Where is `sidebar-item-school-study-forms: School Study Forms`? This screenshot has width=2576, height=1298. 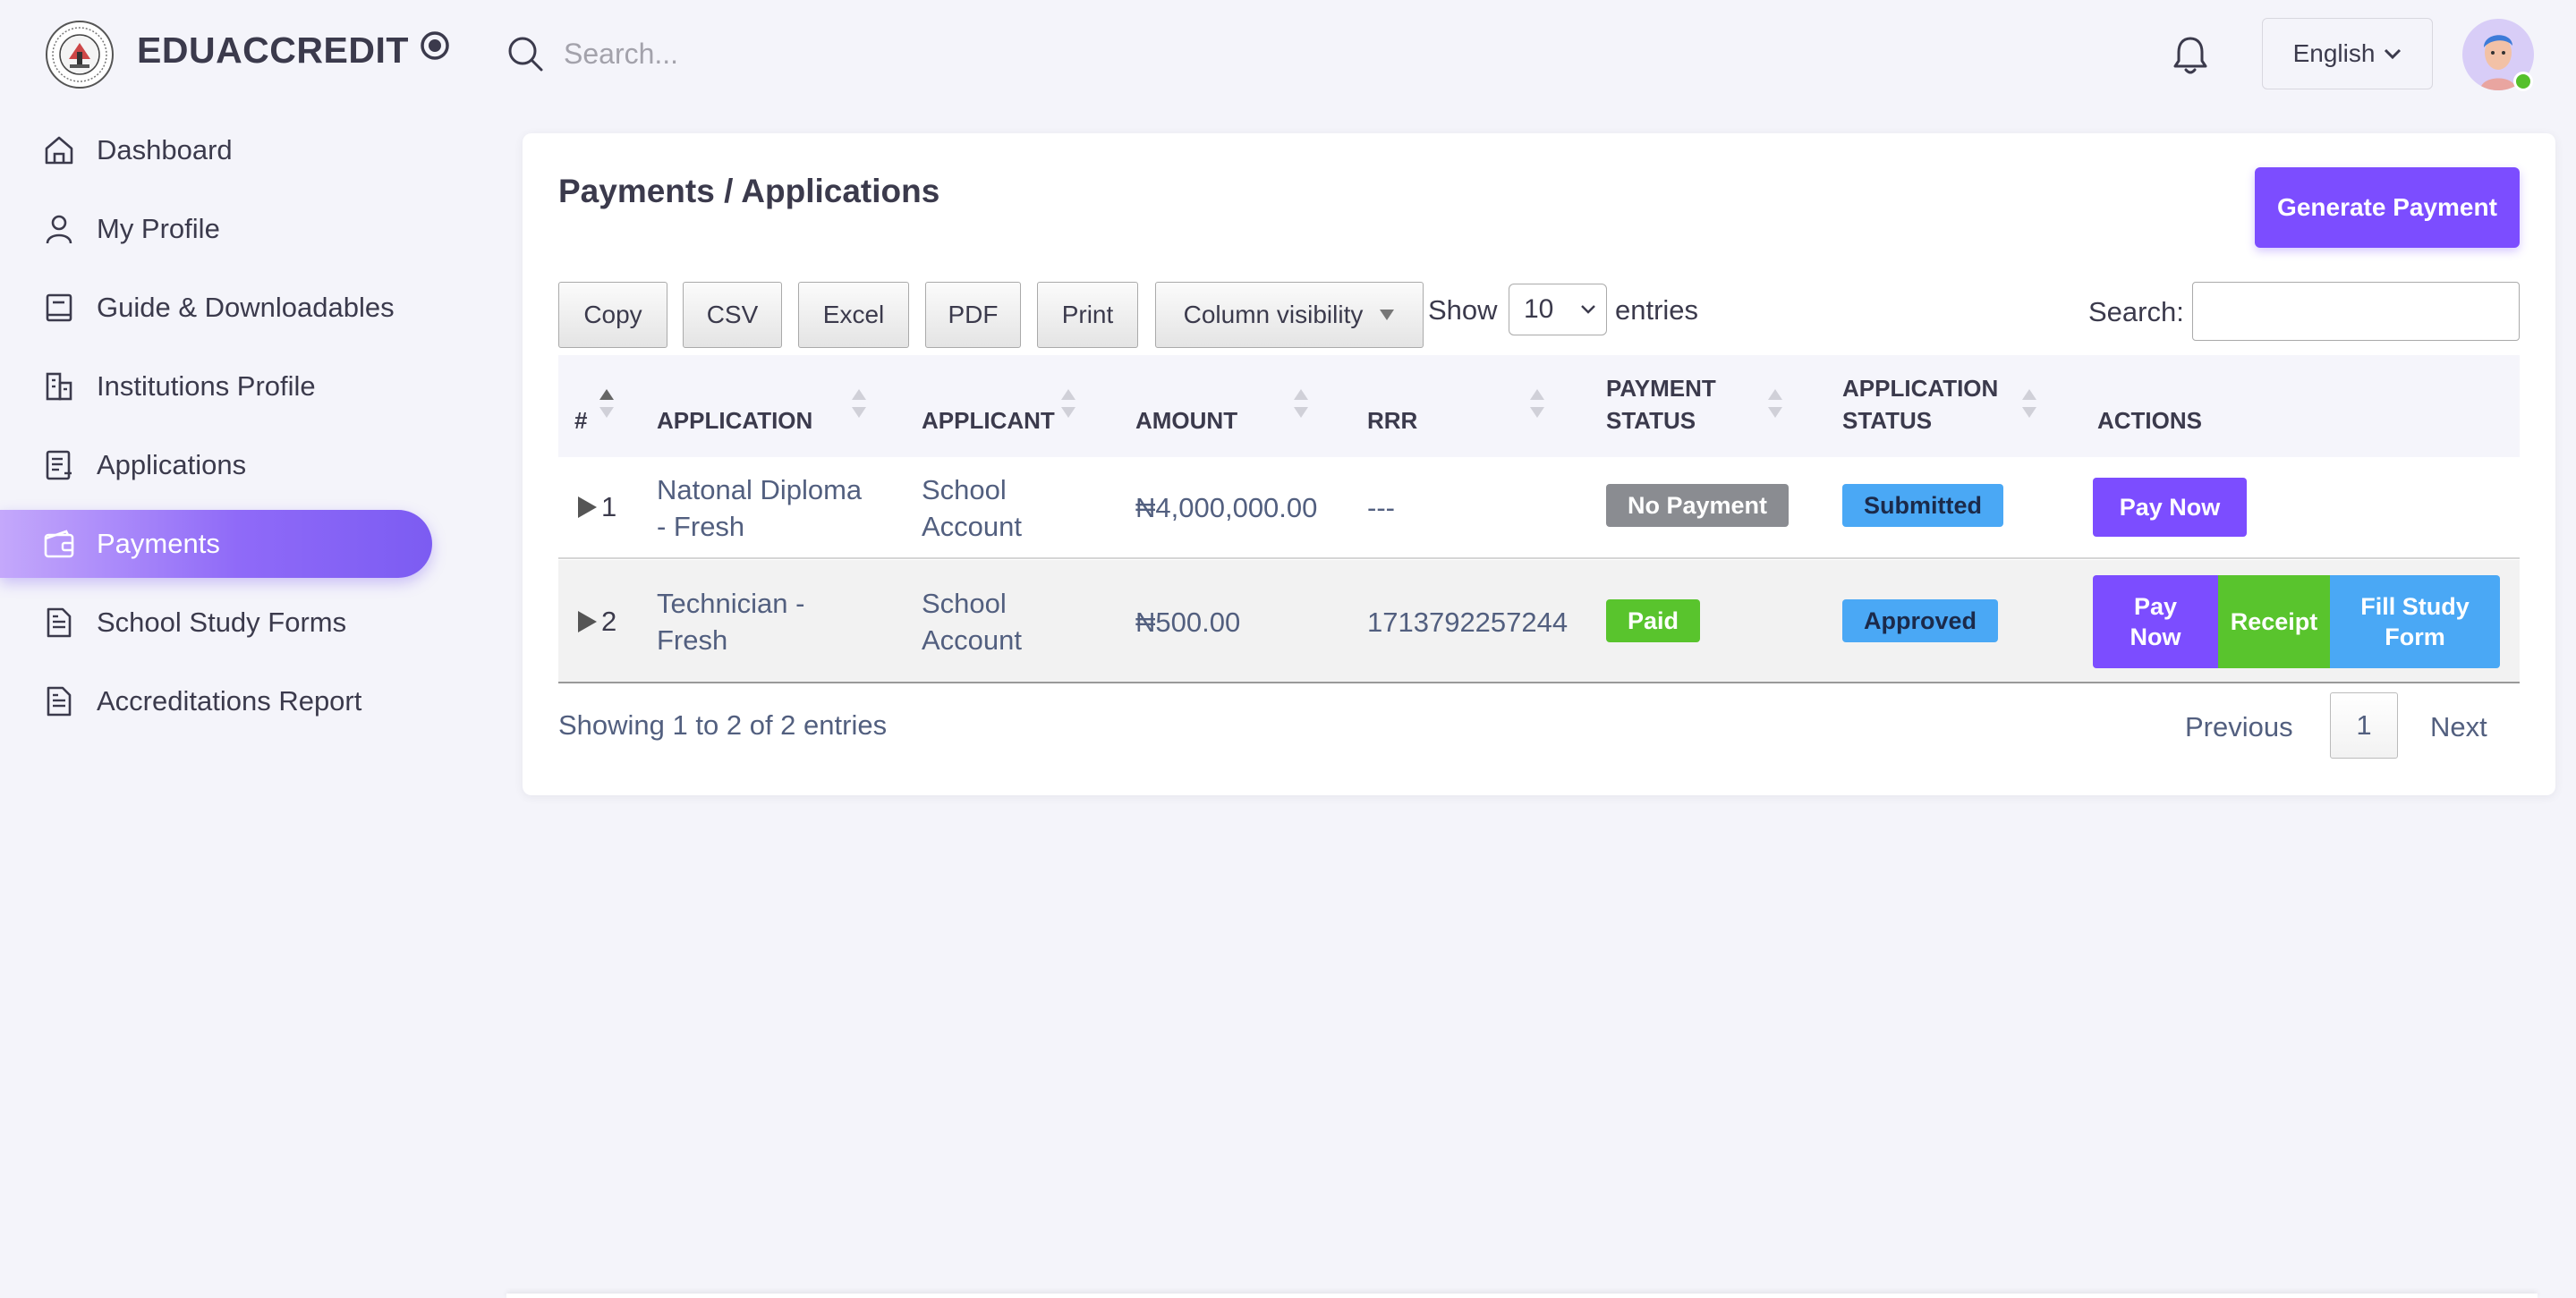 sidebar-item-school-study-forms: School Study Forms is located at coordinates (216, 623).